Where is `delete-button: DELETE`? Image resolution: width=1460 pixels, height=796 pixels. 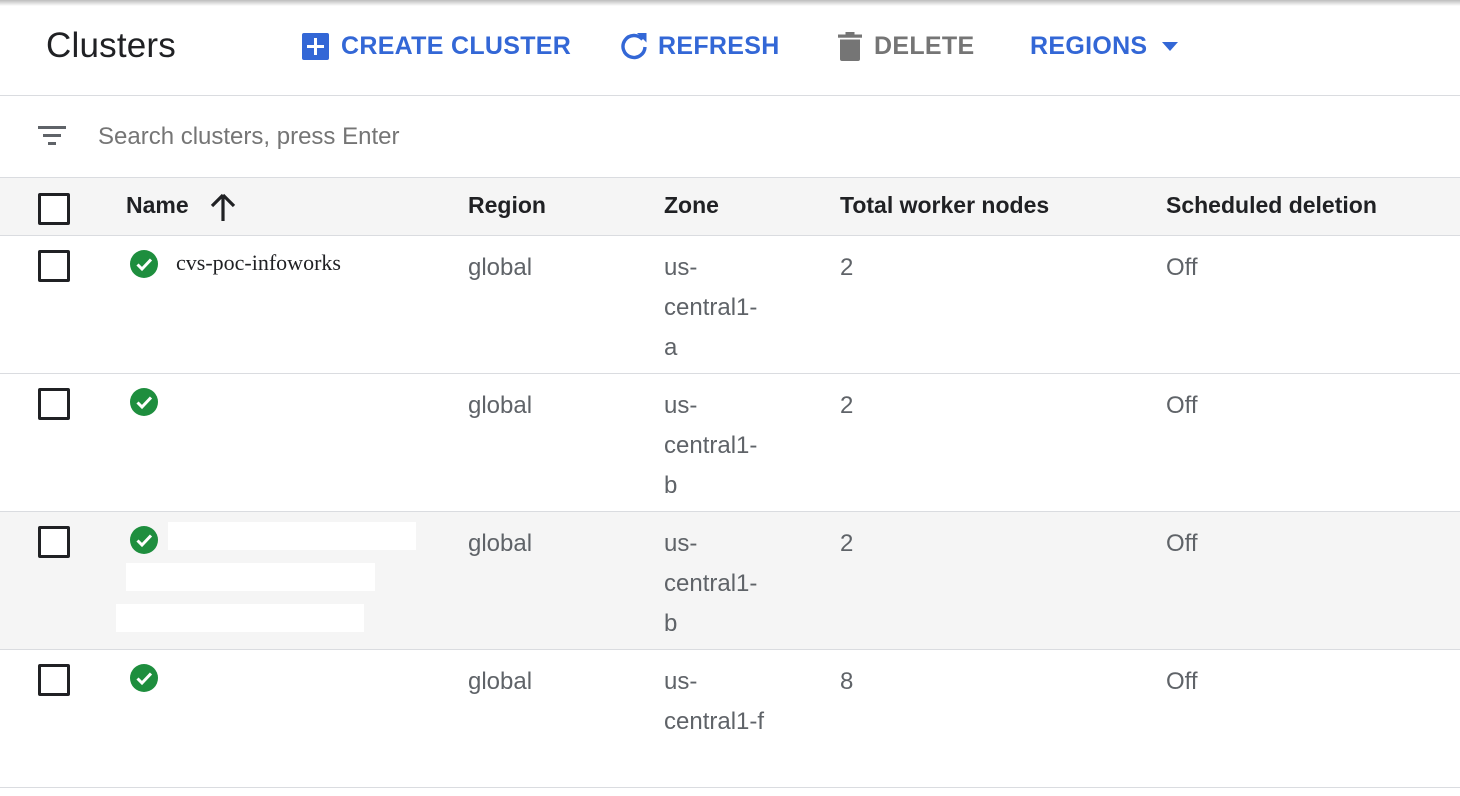 delete-button: DELETE is located at coordinates (906, 46).